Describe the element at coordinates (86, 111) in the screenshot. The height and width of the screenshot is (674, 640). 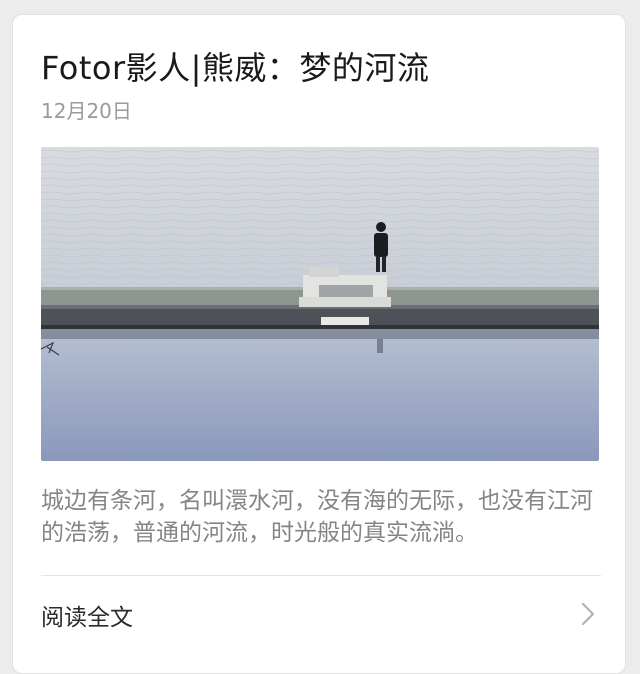
I see `article-date: 12月20日` at that location.